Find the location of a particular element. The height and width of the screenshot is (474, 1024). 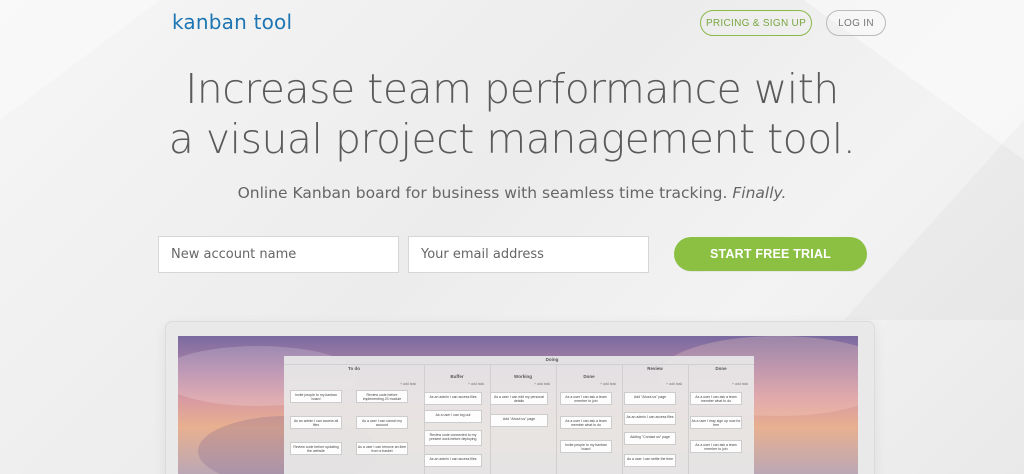

account-name-input is located at coordinates (278, 254).